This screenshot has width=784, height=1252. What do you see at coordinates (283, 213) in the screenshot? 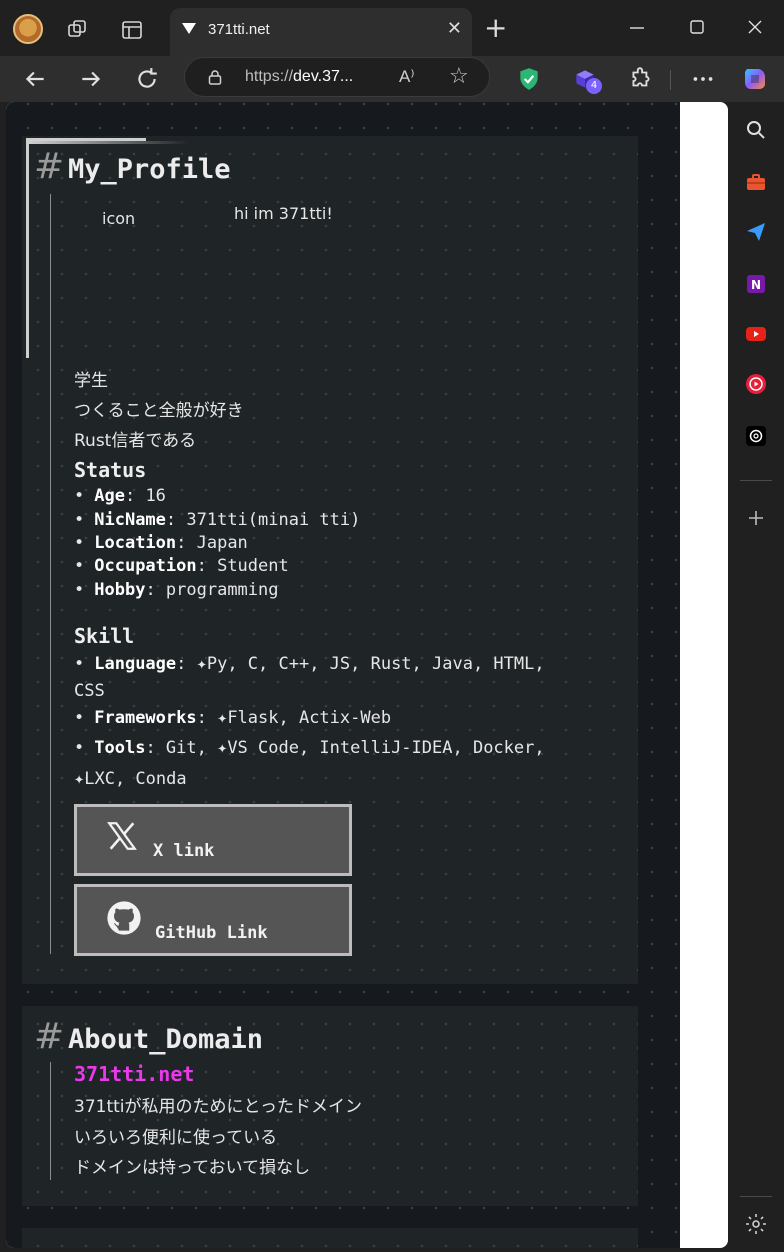
I see `greeting-text: hi im 371tti!` at bounding box center [283, 213].